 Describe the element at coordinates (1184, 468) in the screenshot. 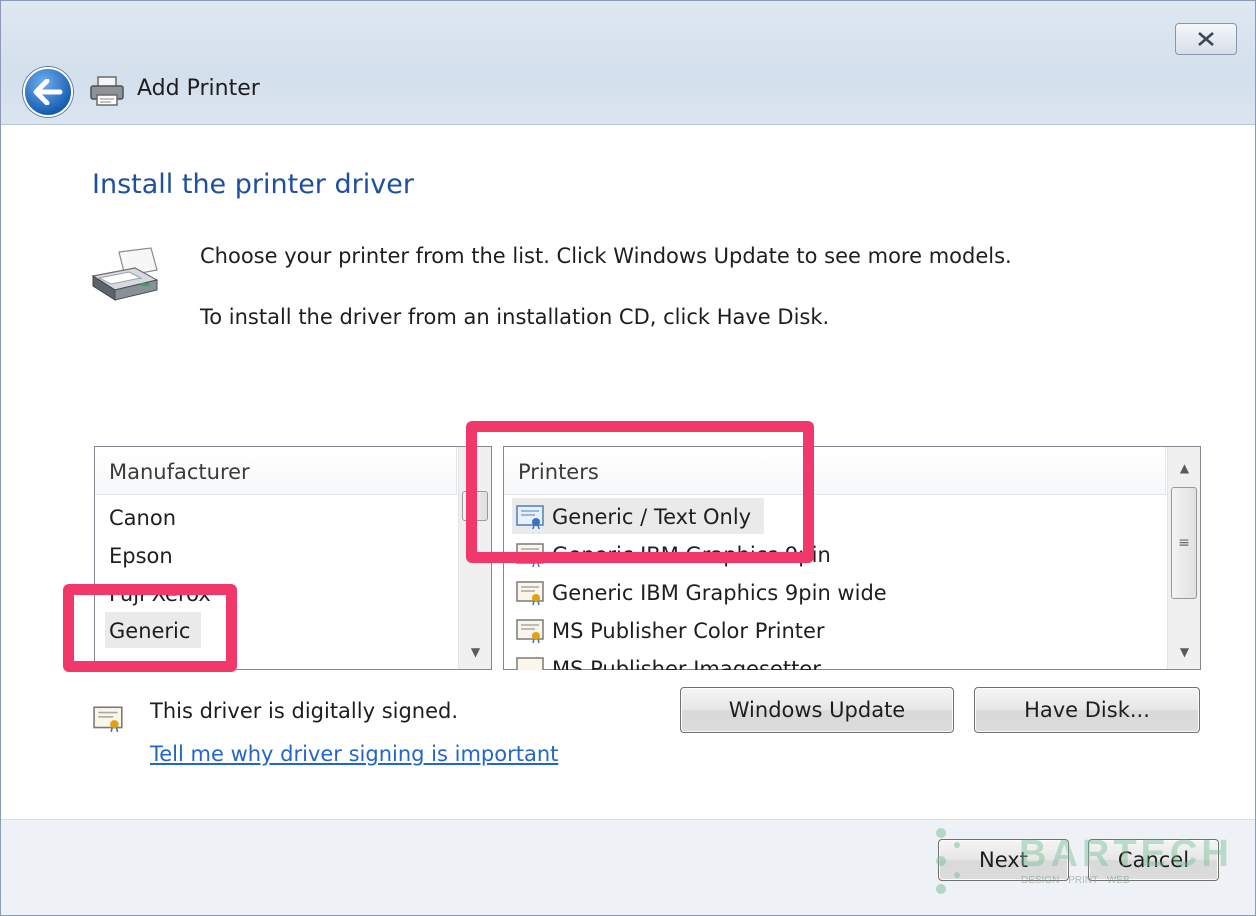

I see `scroll-up-arrow: ▲` at that location.